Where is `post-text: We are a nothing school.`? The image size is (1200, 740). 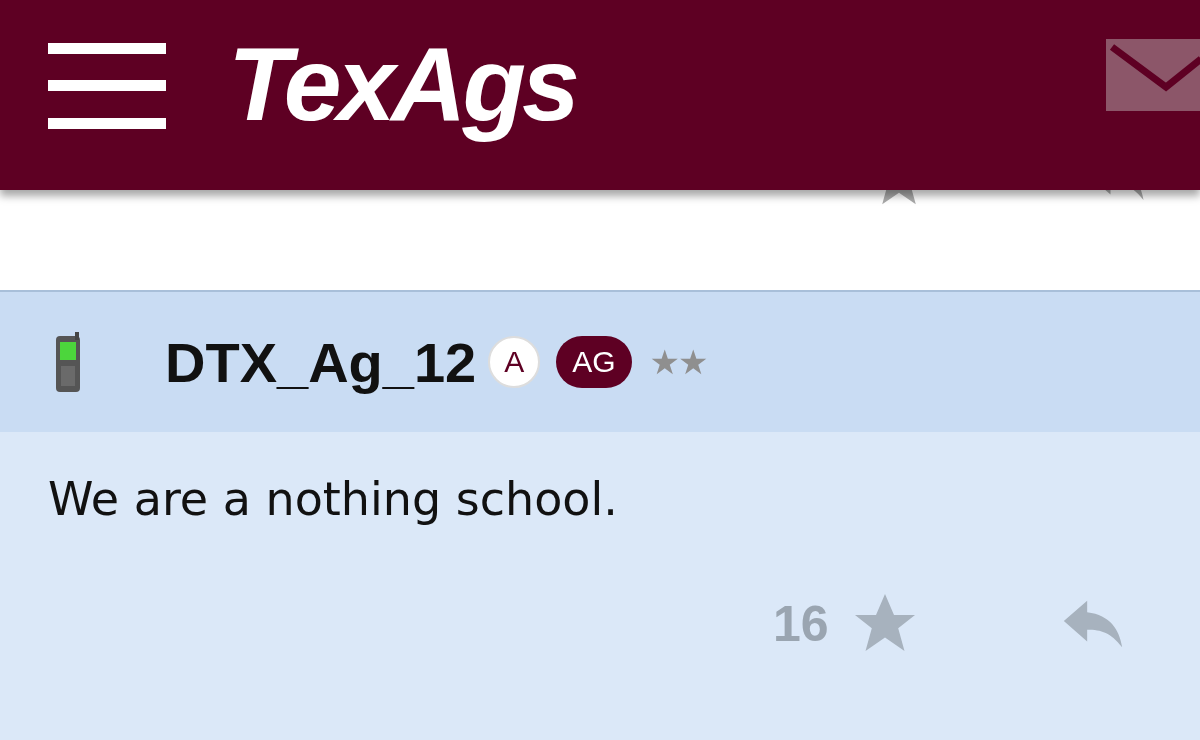 post-text: We are a nothing school. is located at coordinates (333, 499).